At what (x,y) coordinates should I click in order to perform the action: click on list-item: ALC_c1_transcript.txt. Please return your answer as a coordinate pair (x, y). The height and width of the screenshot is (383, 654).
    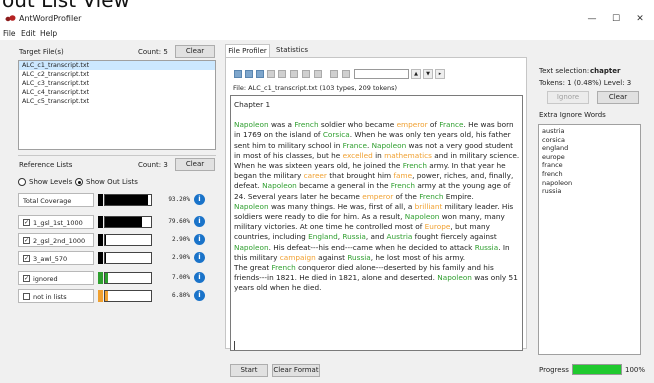
    Looking at the image, I should click on (117, 65).